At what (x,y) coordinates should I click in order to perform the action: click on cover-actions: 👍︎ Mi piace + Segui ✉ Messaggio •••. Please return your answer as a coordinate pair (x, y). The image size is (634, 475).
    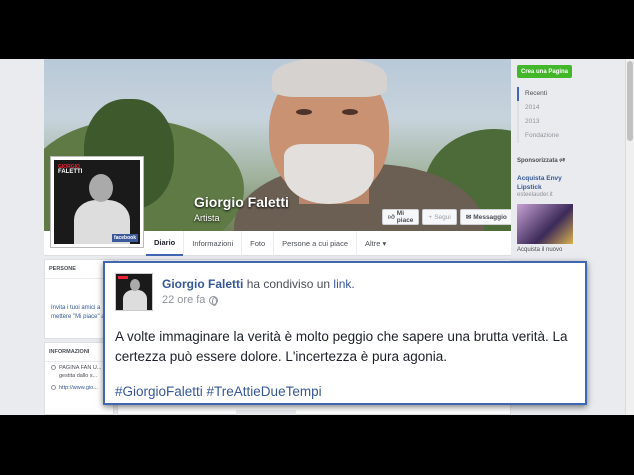
    Looking at the image, I should click on (446, 217).